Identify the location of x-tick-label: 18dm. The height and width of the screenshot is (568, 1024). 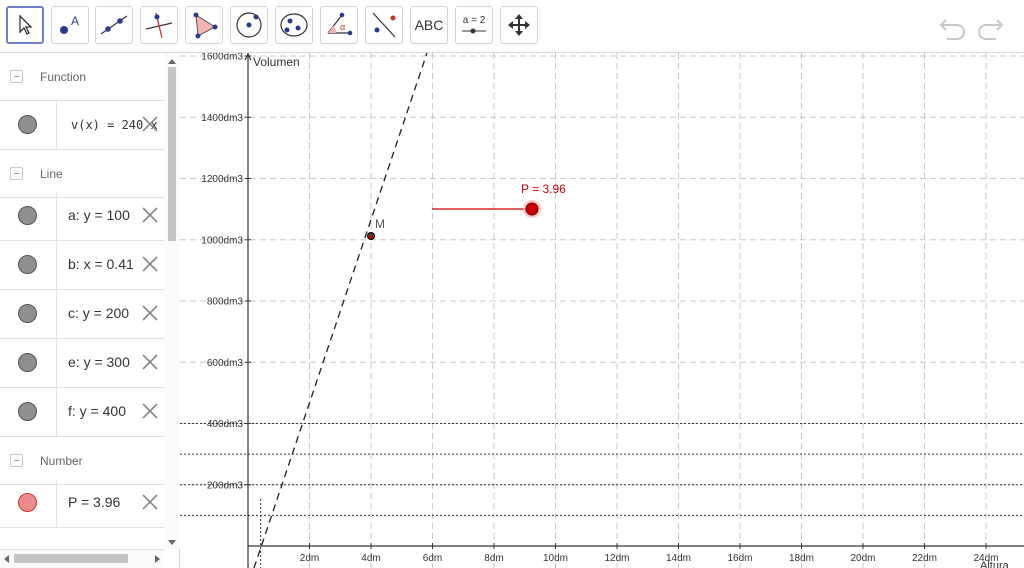
(801, 558).